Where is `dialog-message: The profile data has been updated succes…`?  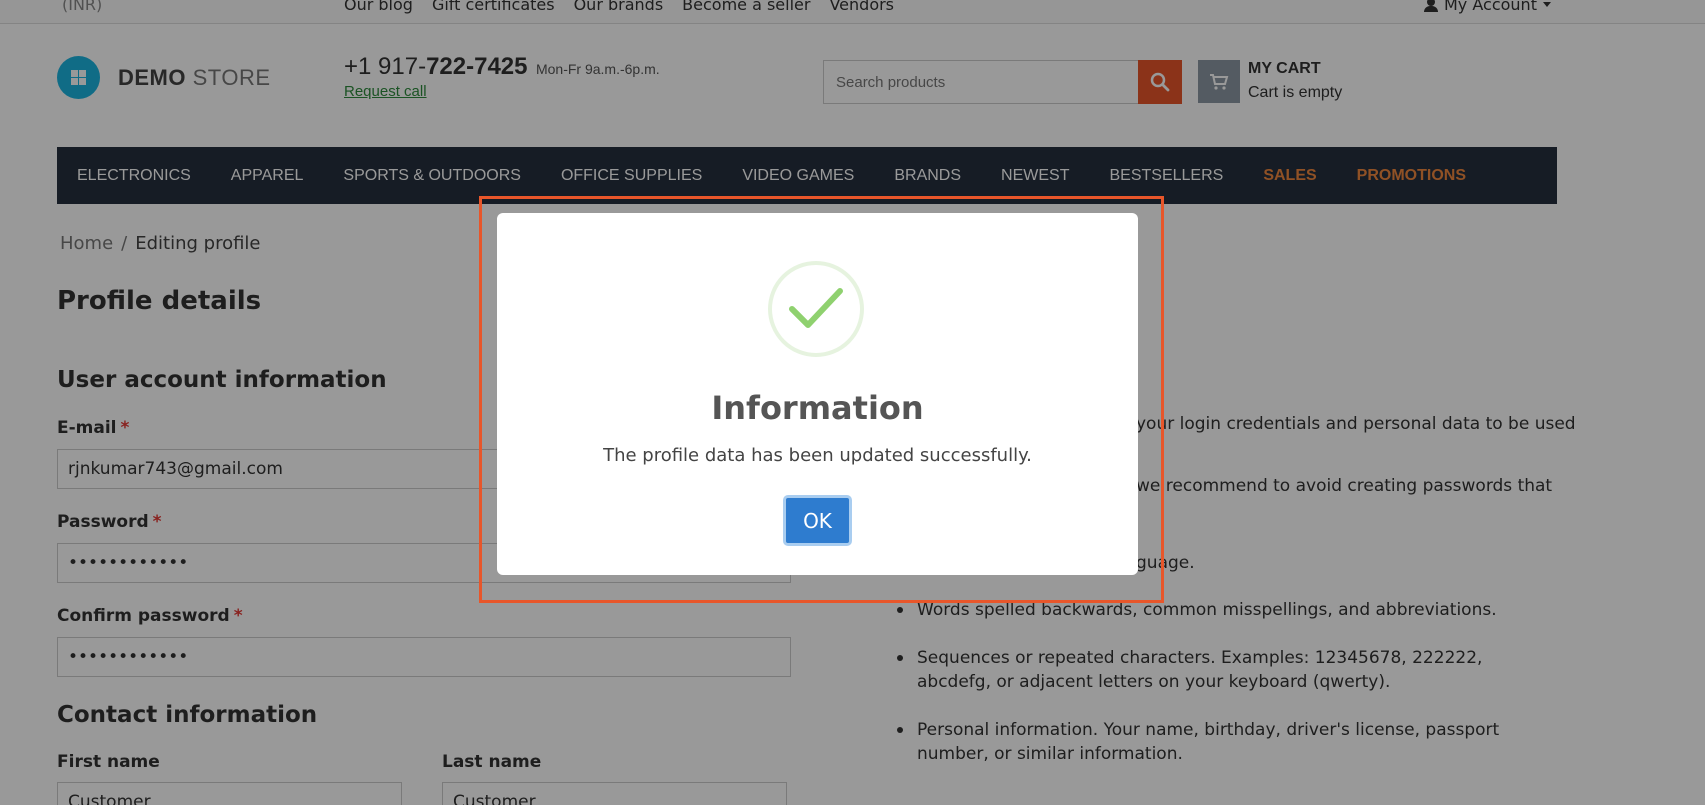
dialog-message: The profile data has been updated succes… is located at coordinates (817, 455).